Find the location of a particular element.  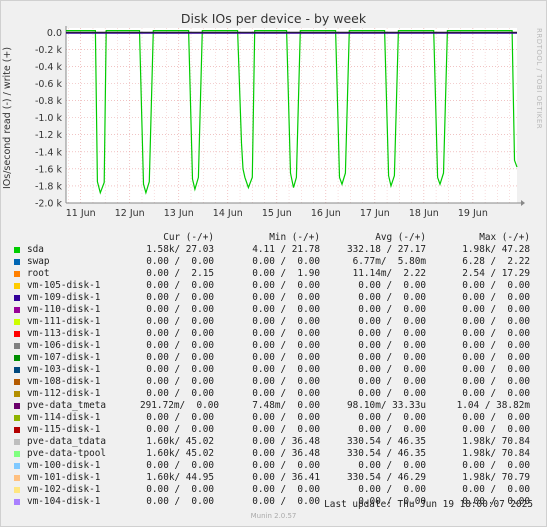

rrdtool-watermark: RRDTOOL / TOBI OETIKER is located at coordinates (539, 79).